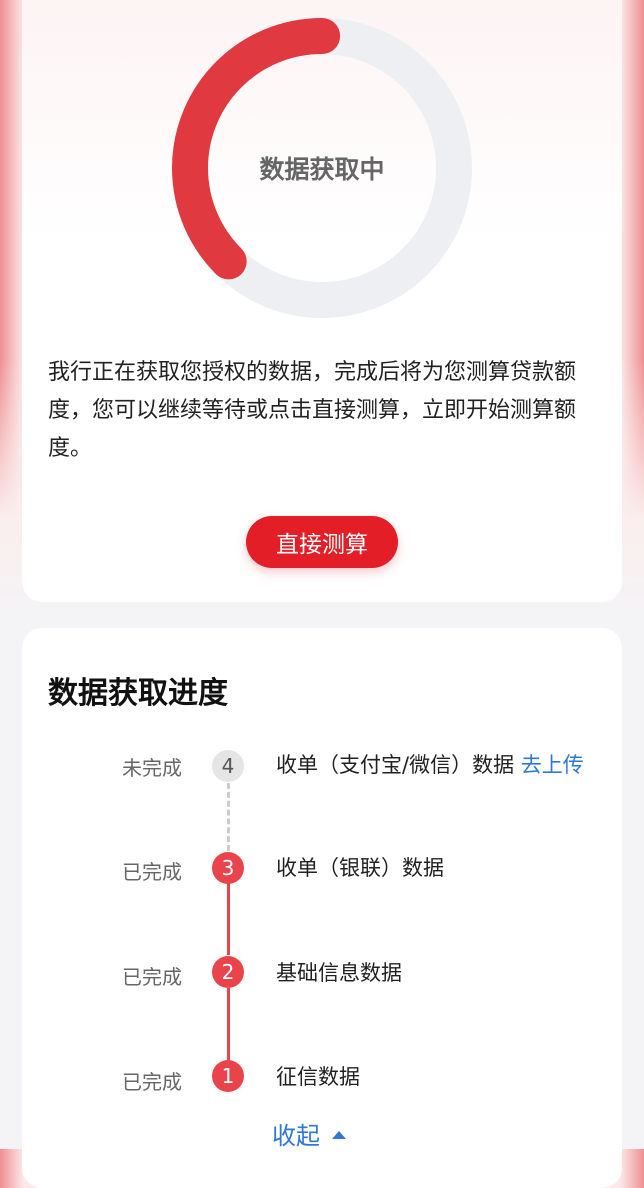 The width and height of the screenshot is (644, 1188). I want to click on direct-calculate-button: 直接测算, so click(322, 542).